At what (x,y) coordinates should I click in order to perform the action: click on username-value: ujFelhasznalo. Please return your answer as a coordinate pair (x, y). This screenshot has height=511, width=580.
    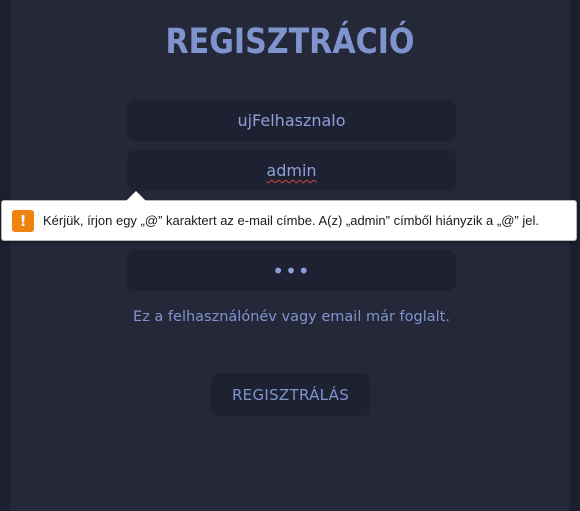
    Looking at the image, I should click on (291, 120).